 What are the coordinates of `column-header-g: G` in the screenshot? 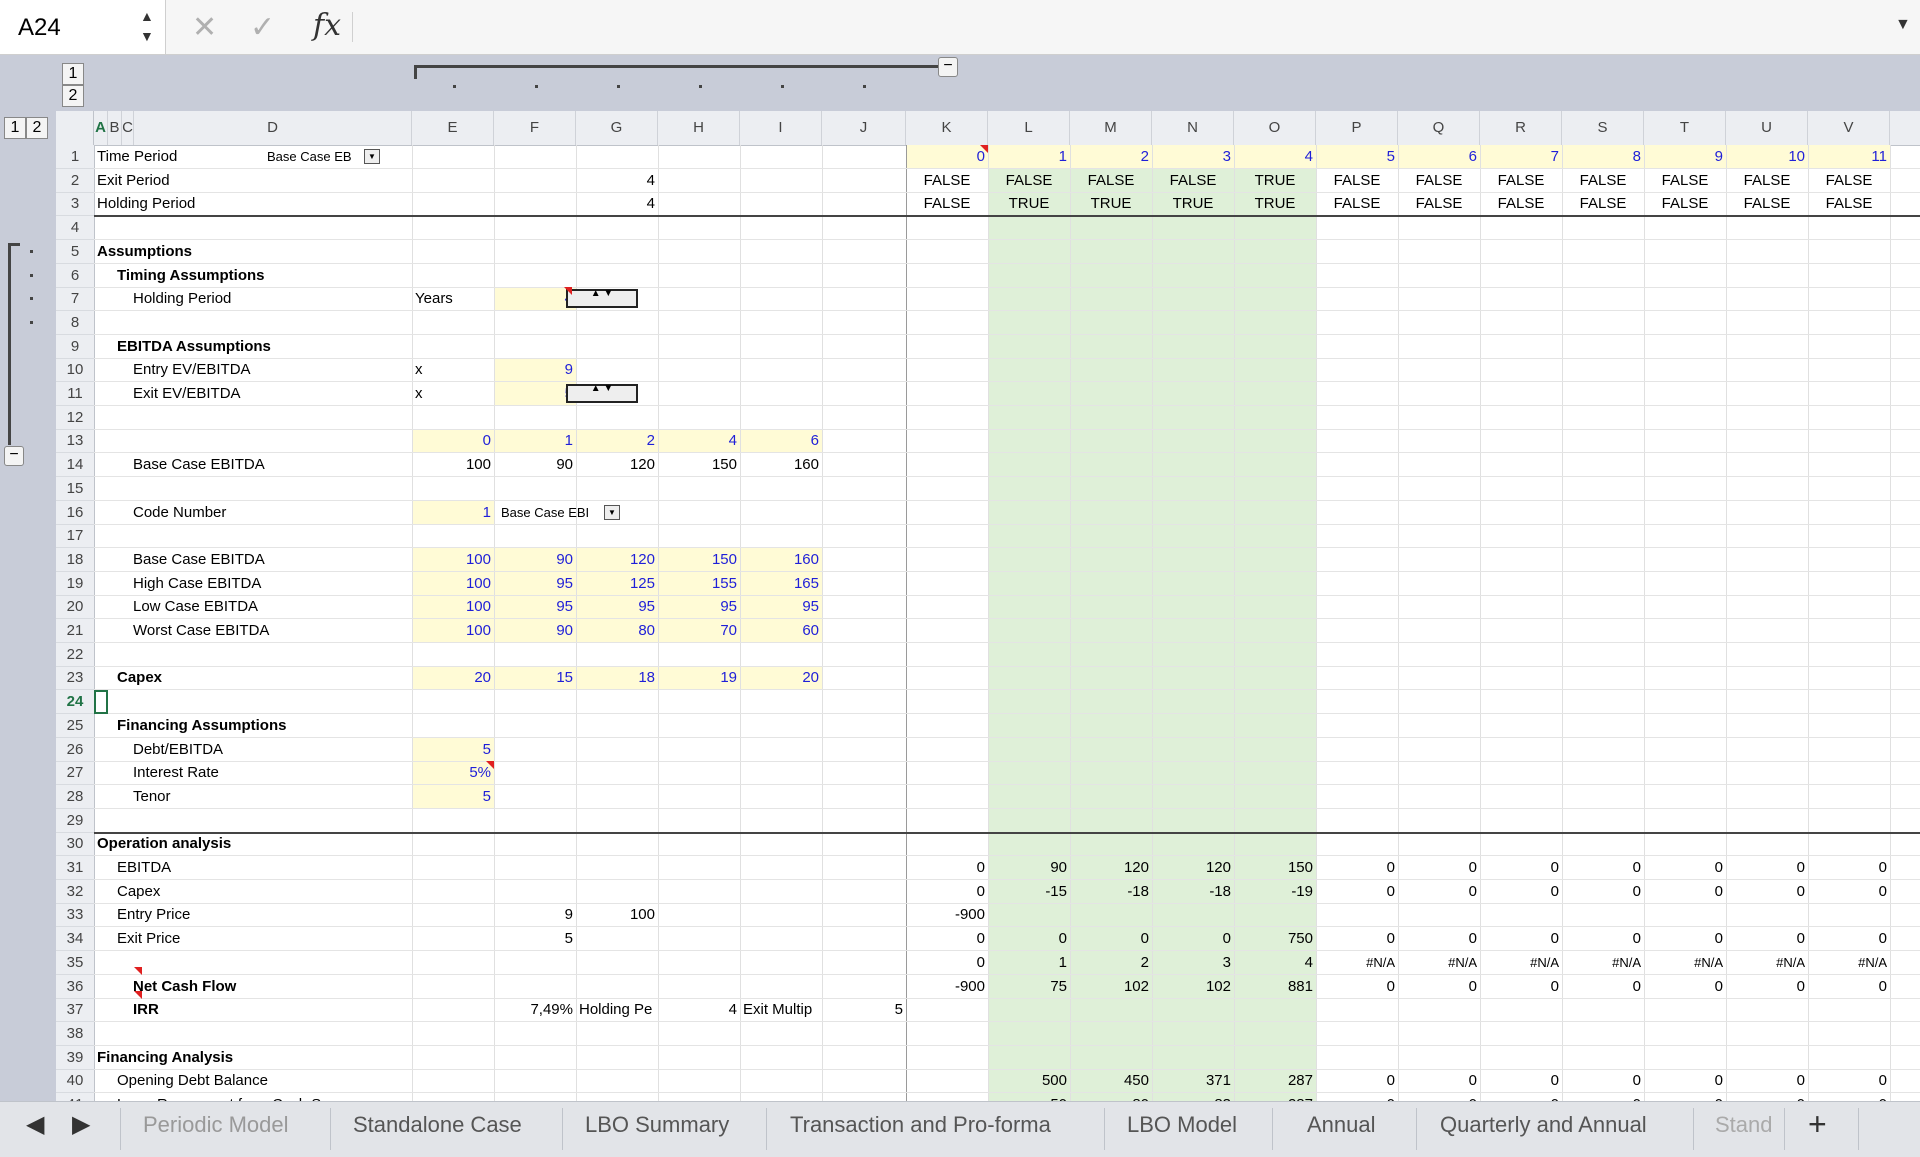 It's located at (617, 128).